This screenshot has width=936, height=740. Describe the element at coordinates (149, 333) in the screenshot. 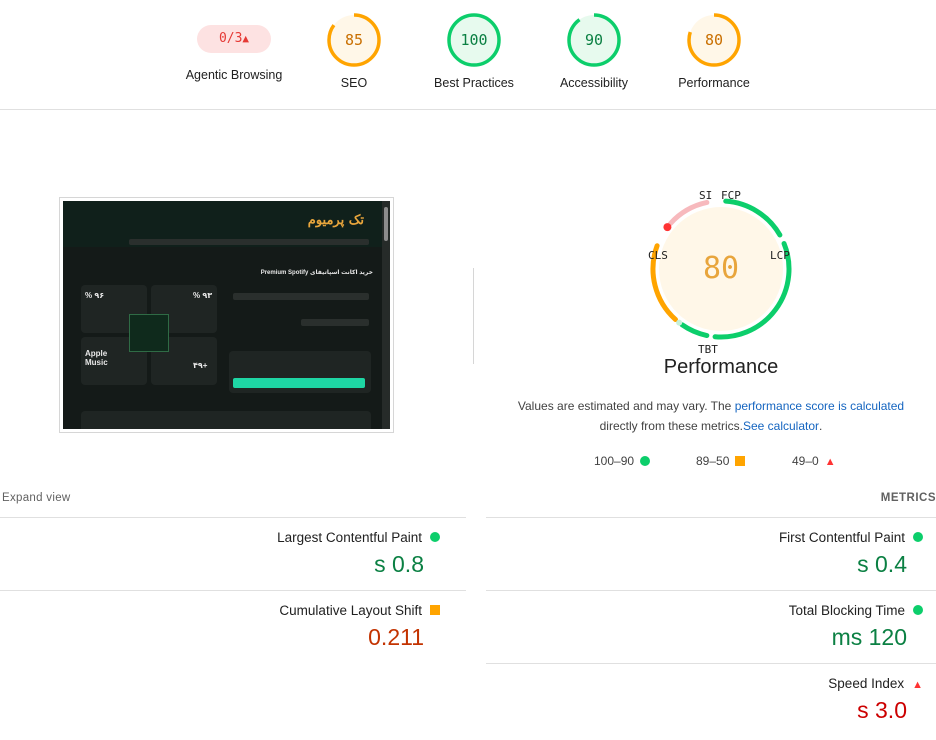

I see `screenshot-promo-image` at that location.